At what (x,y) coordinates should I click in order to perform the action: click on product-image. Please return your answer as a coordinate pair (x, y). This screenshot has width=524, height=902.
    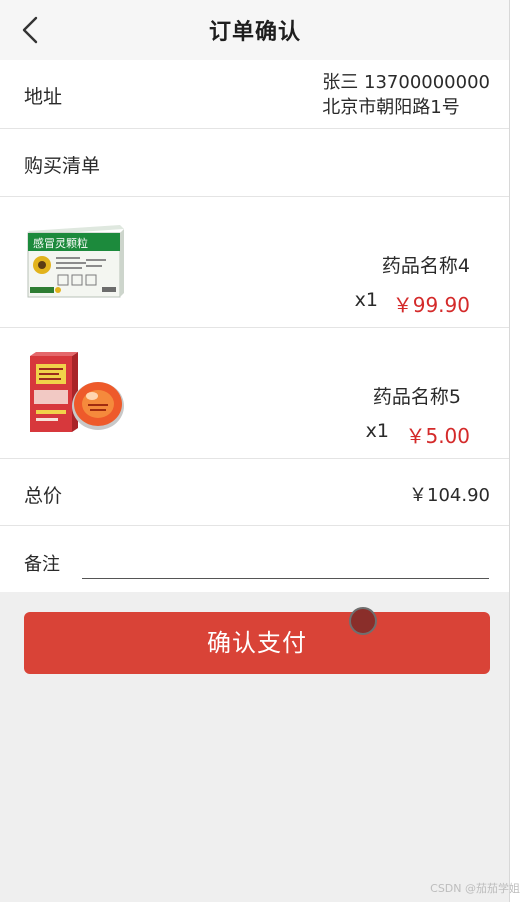
    Looking at the image, I should click on (78, 393).